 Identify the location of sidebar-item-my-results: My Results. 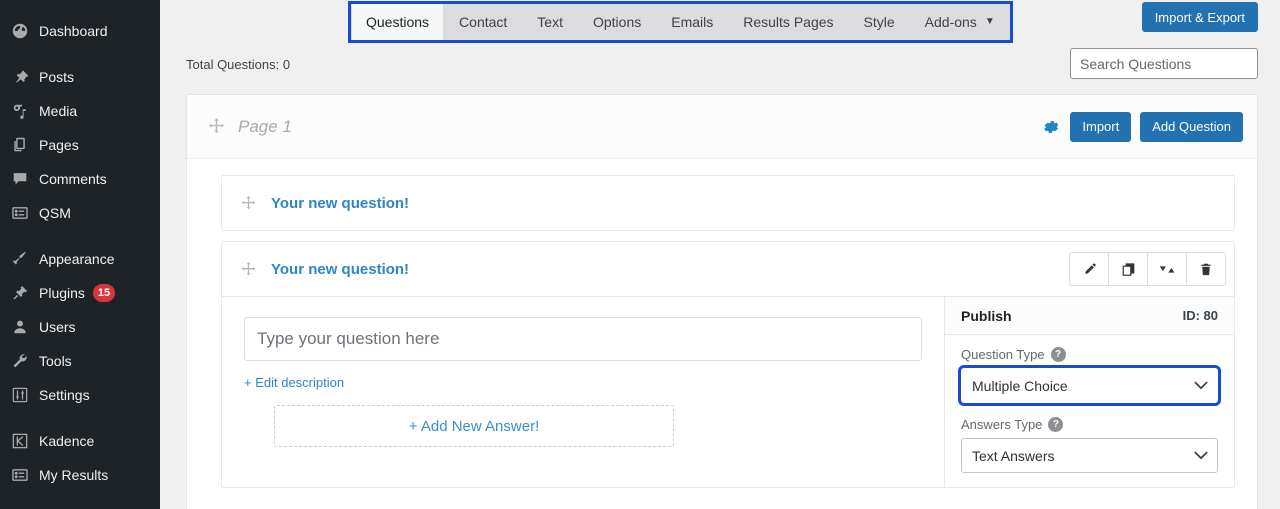
(80, 475).